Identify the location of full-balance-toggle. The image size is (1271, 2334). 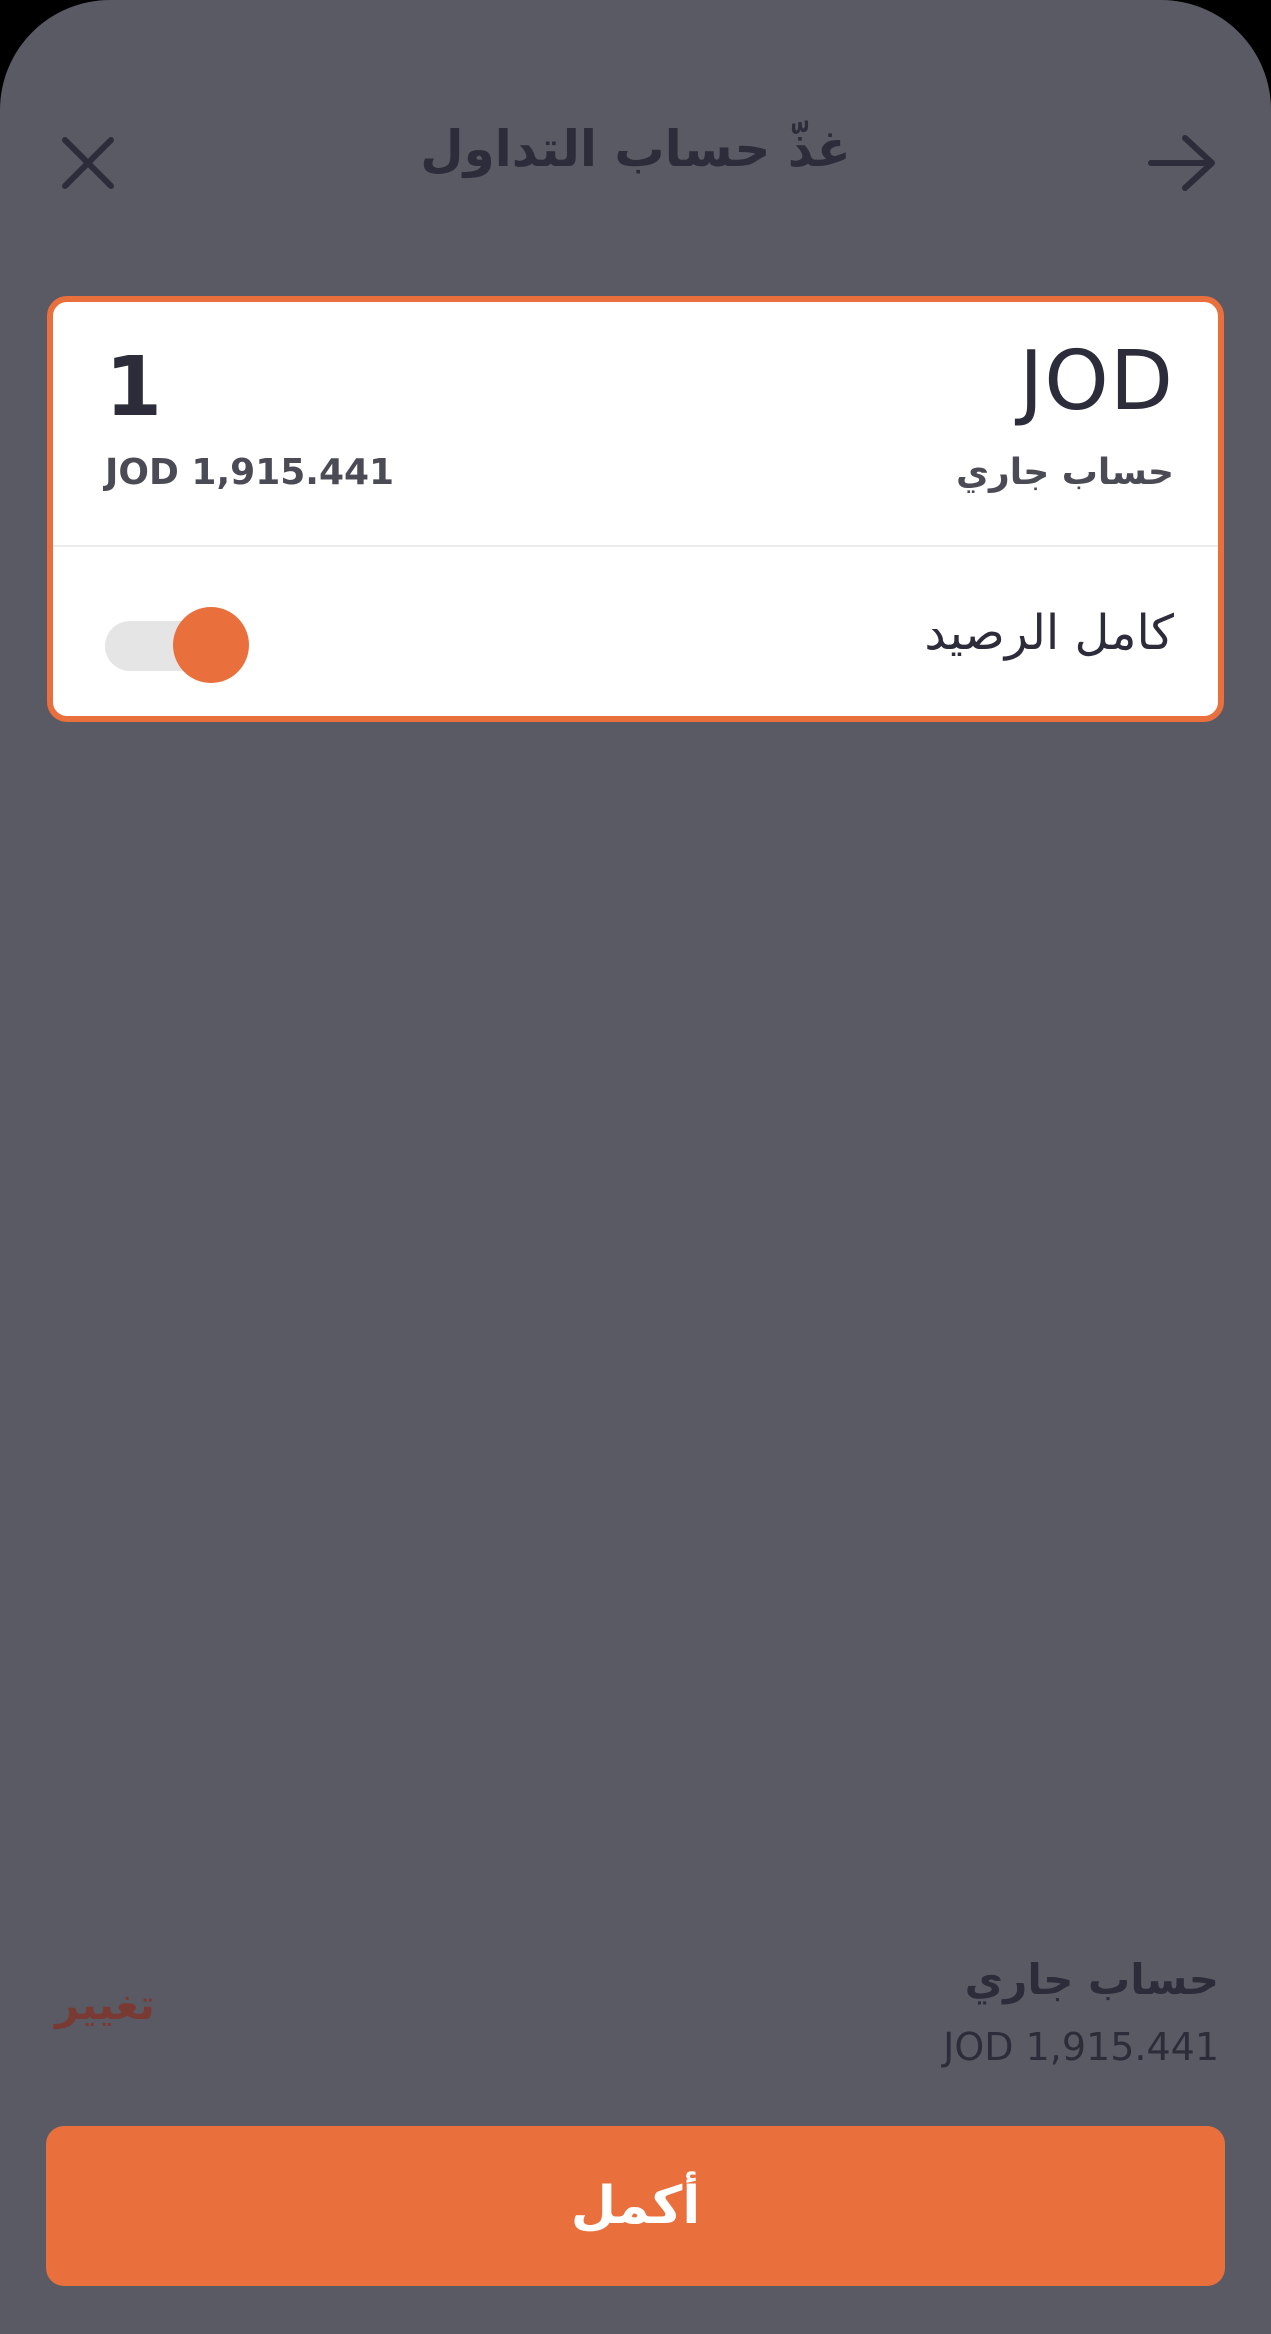
(177, 645).